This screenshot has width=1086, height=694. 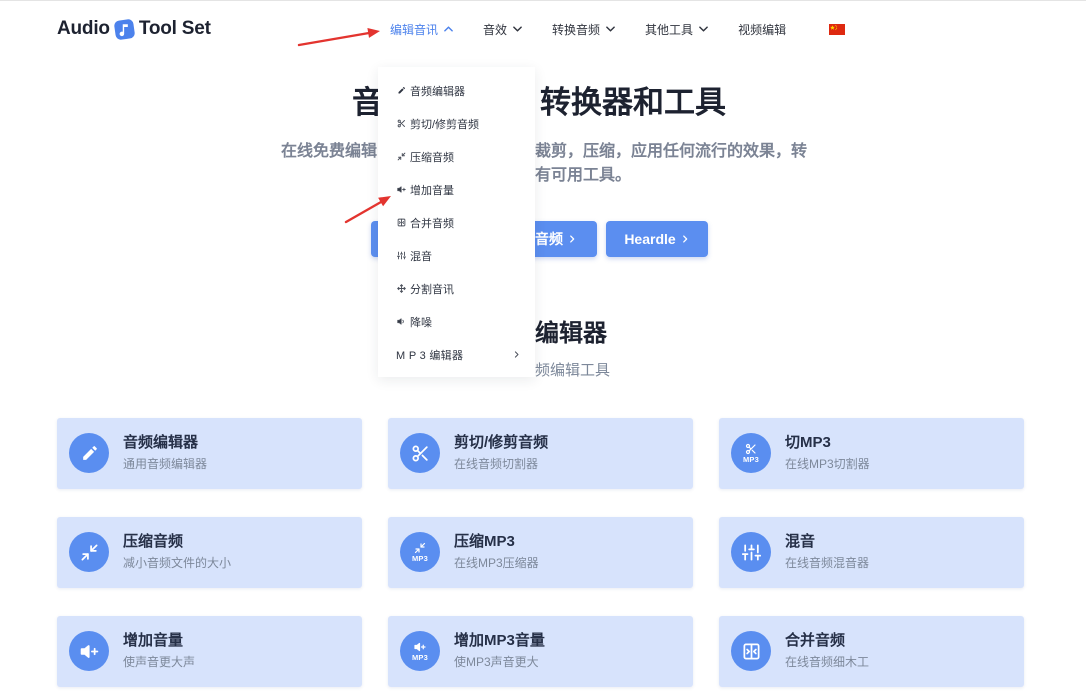 I want to click on nav-item-convert-audio: 转换音频, so click(x=583, y=29).